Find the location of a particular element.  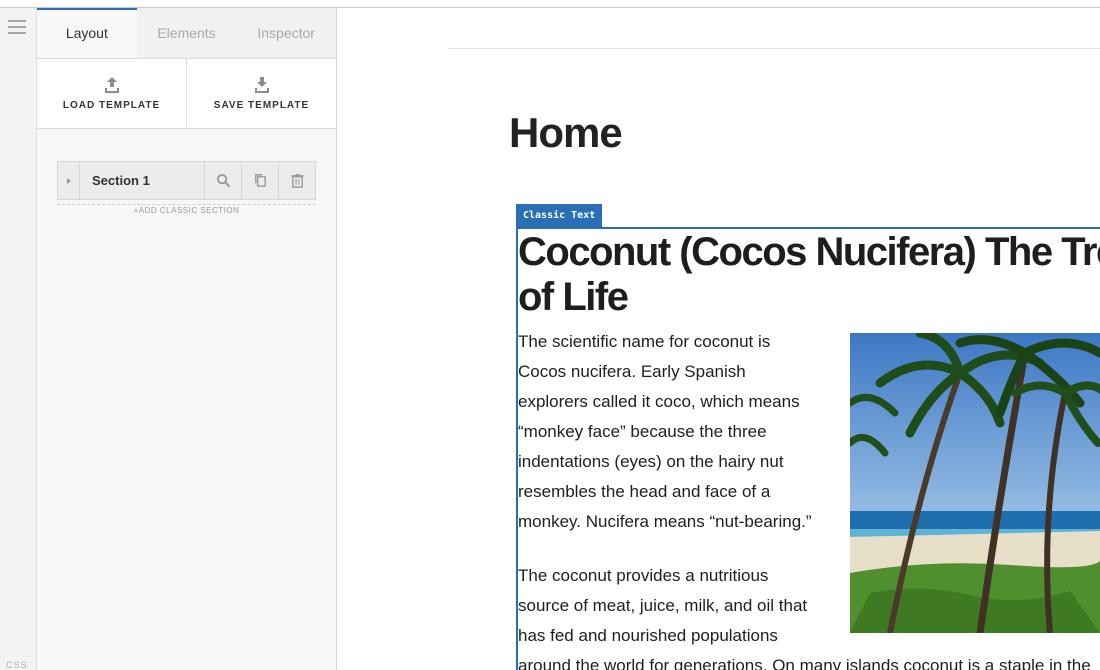

caret-right-icon is located at coordinates (68, 180).